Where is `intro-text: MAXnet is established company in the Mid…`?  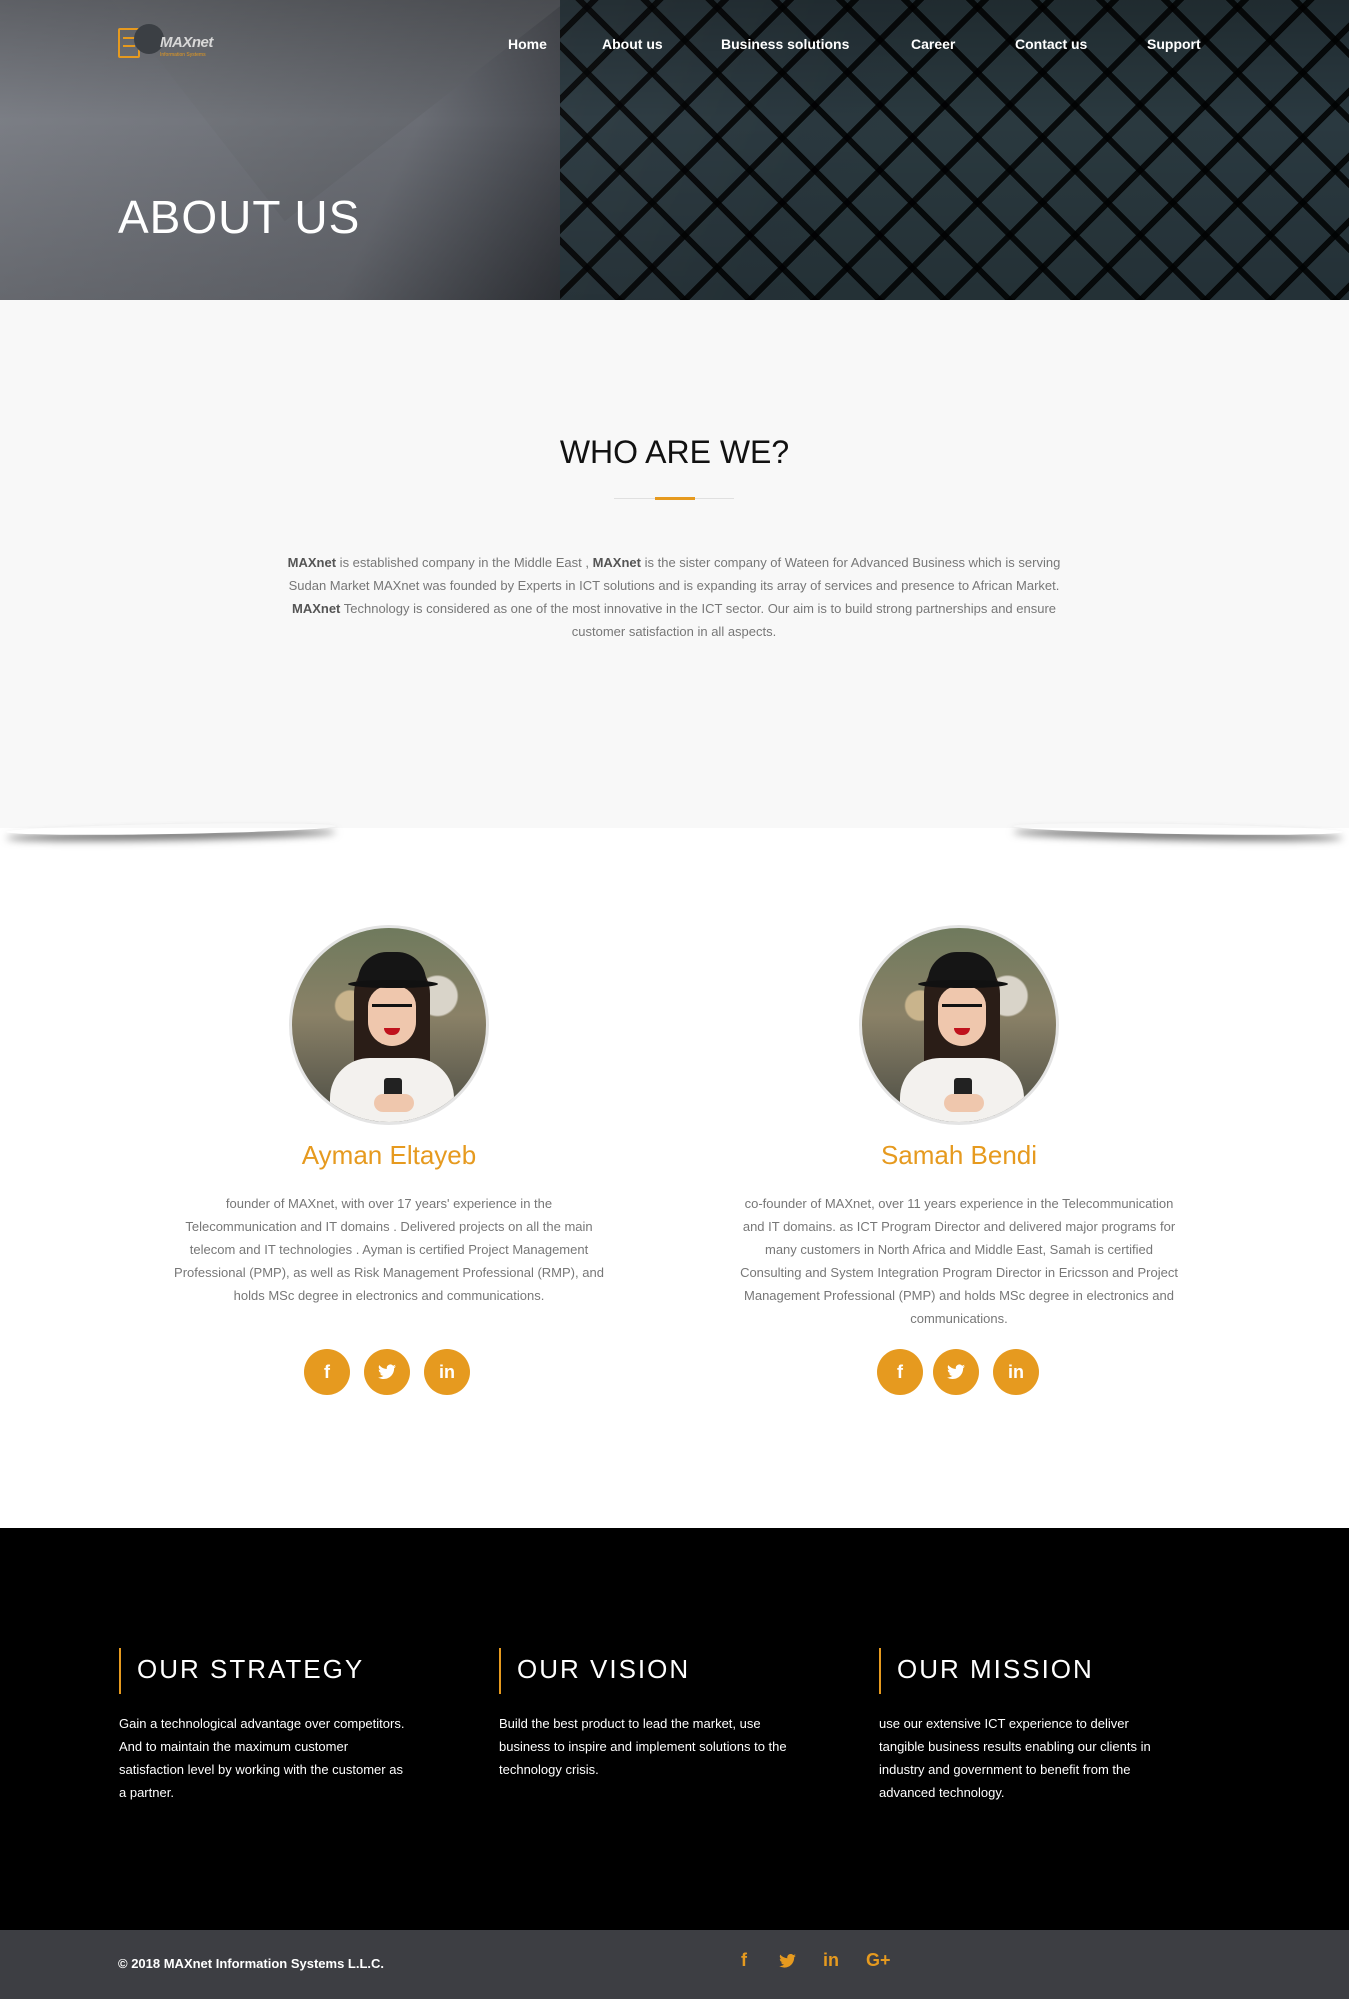
intro-text: MAXnet is established company in the Mid… is located at coordinates (674, 597).